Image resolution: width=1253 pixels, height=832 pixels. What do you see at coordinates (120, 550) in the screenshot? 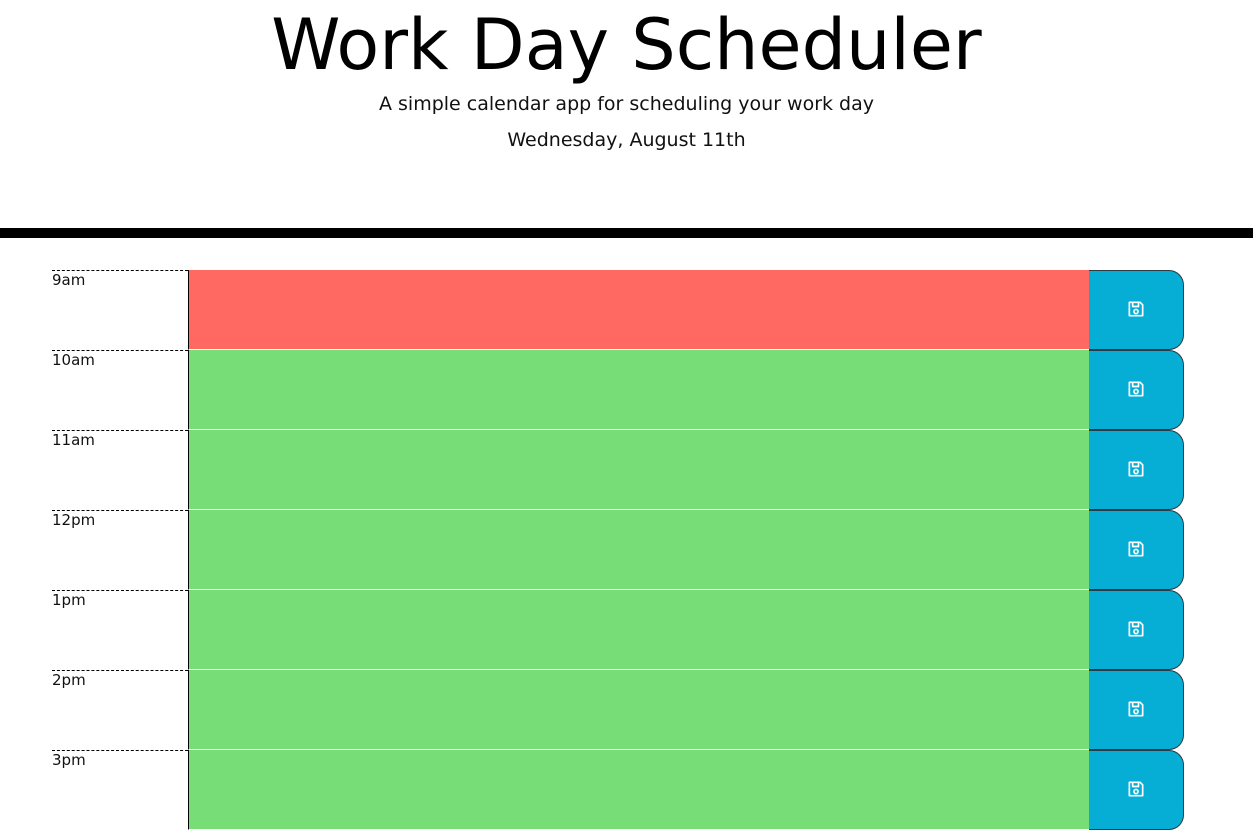
I see `hour-label: 12pm` at bounding box center [120, 550].